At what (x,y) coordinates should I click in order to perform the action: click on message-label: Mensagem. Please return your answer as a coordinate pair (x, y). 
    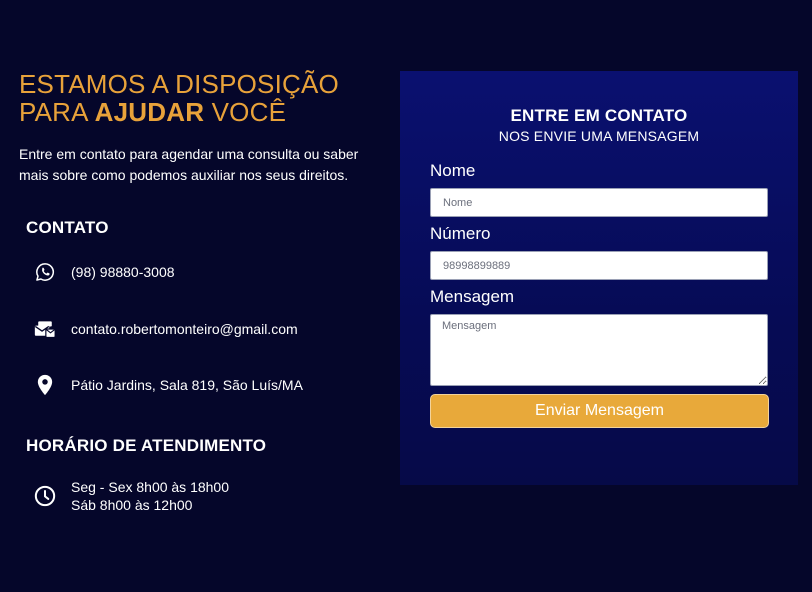
    Looking at the image, I should click on (472, 296).